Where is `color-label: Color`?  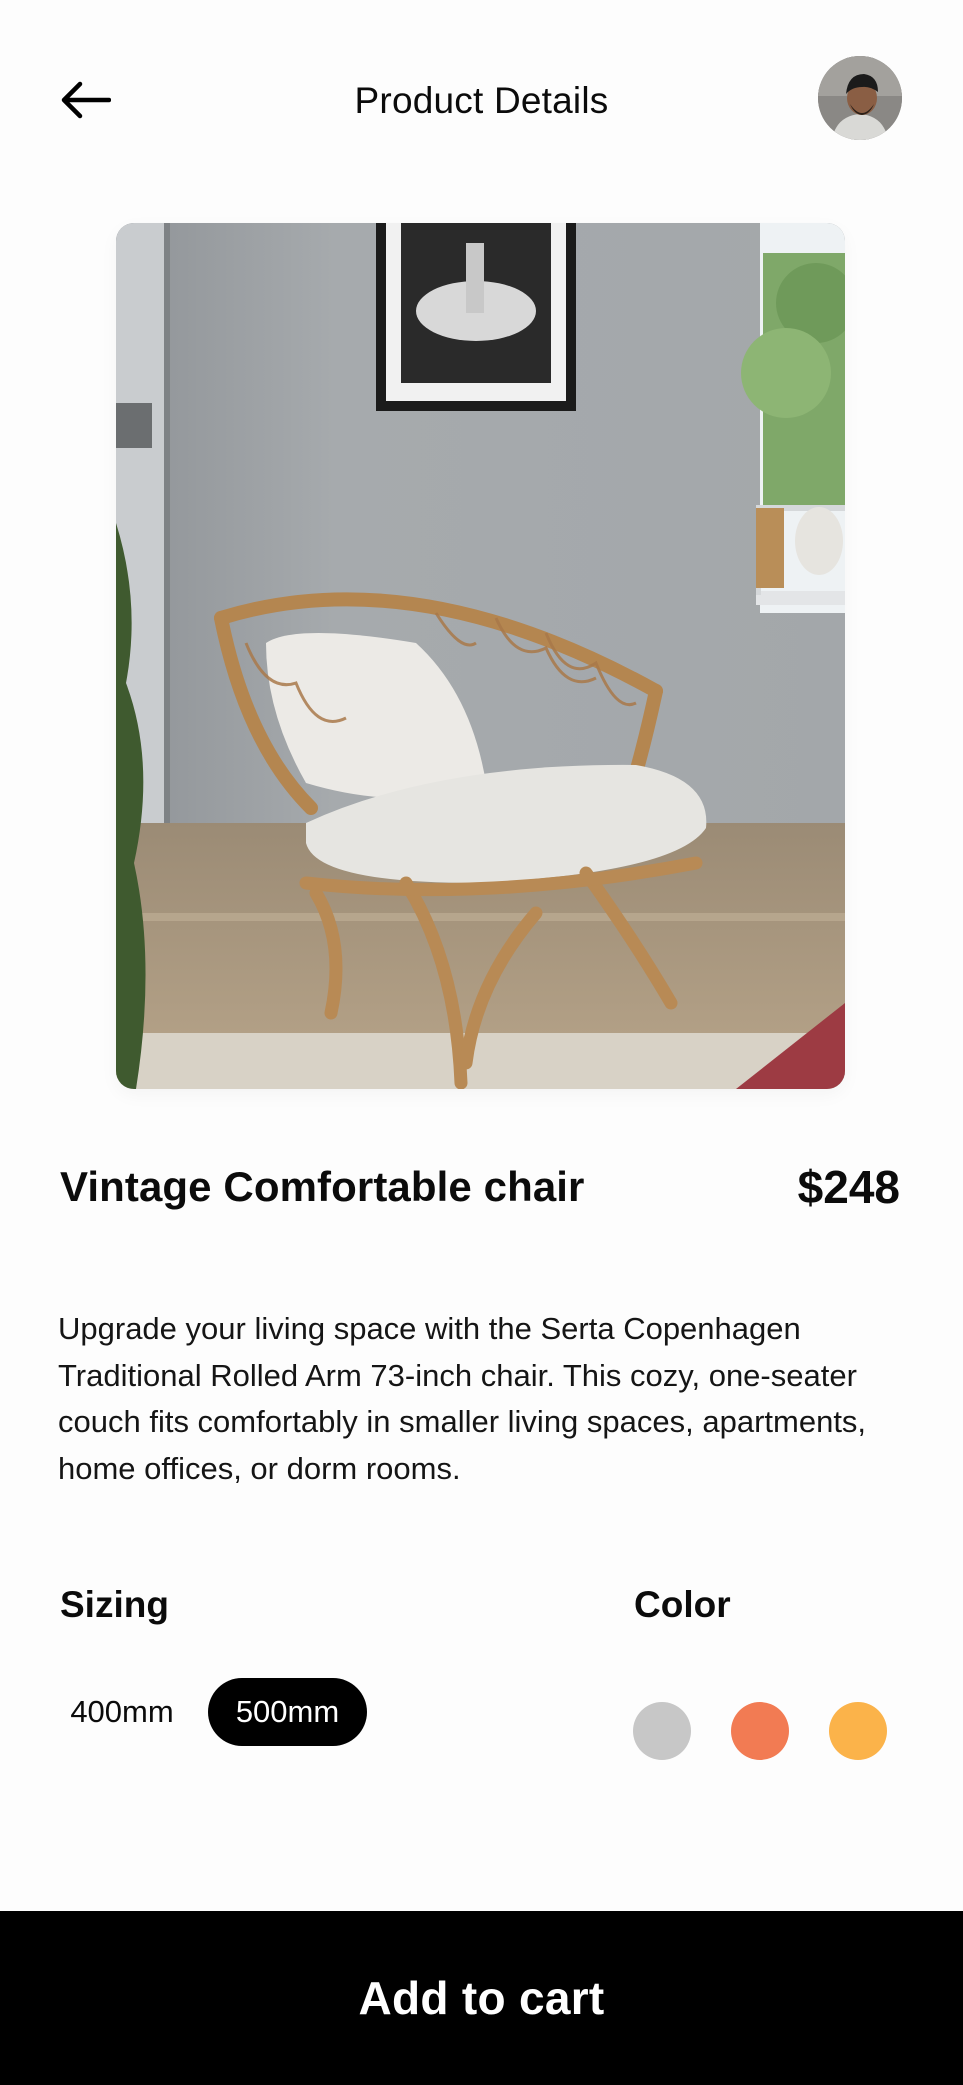
color-label: Color is located at coordinates (682, 1604).